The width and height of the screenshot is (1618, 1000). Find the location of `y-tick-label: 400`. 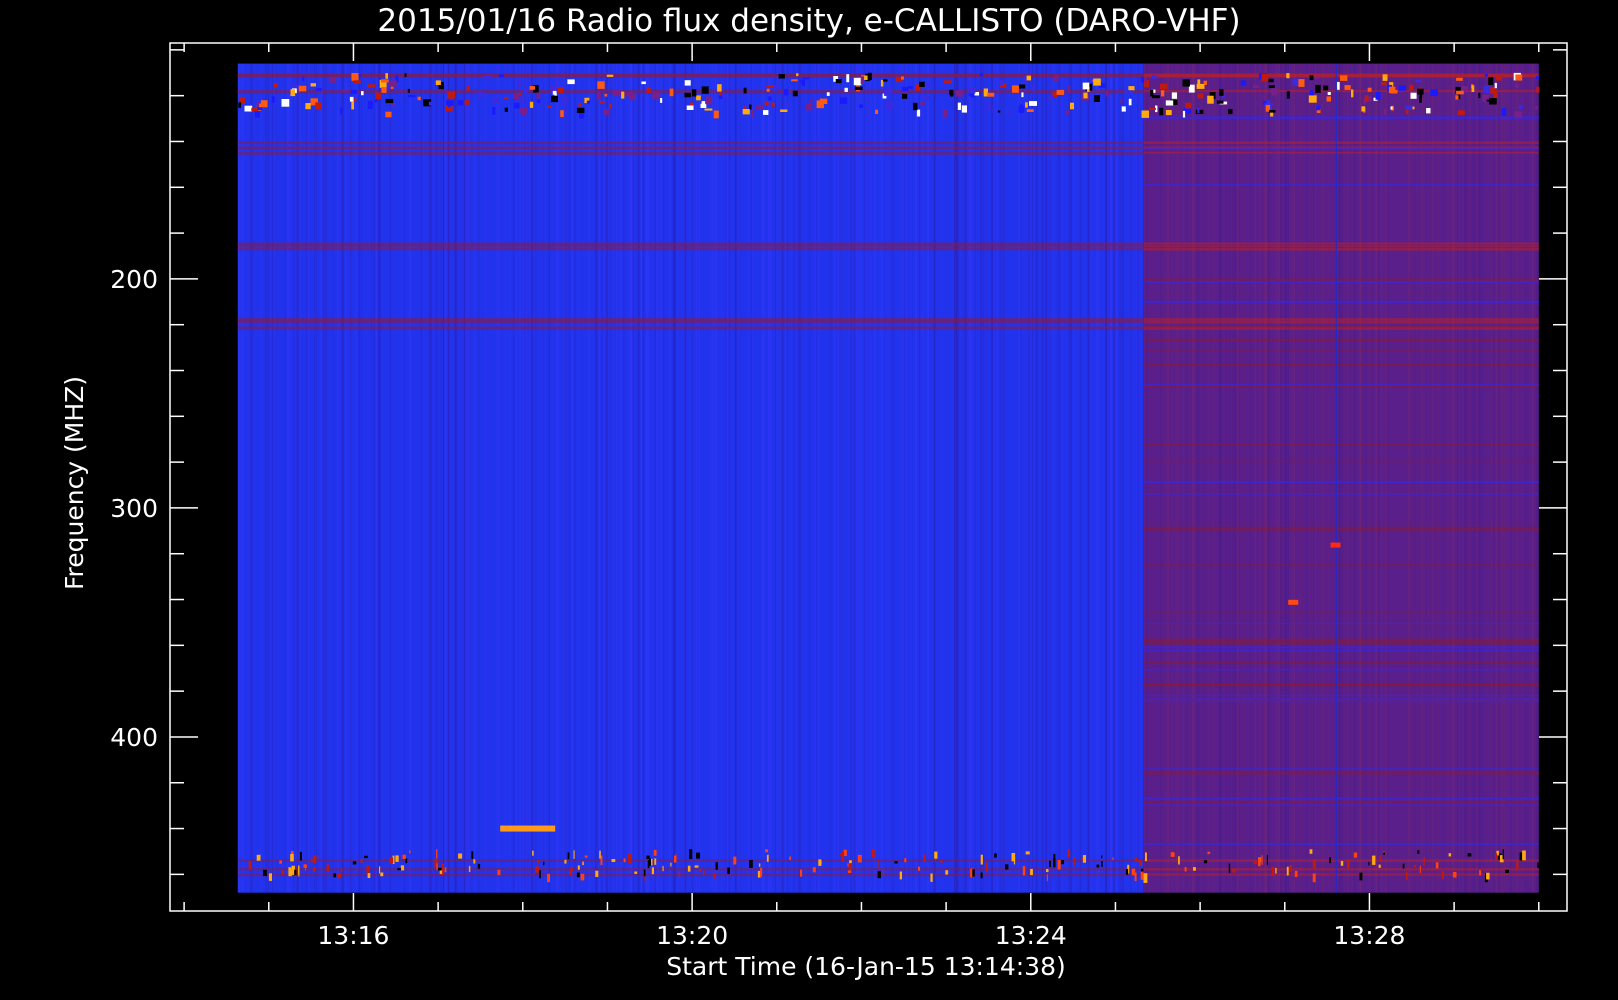

y-tick-label: 400 is located at coordinates (134, 737).